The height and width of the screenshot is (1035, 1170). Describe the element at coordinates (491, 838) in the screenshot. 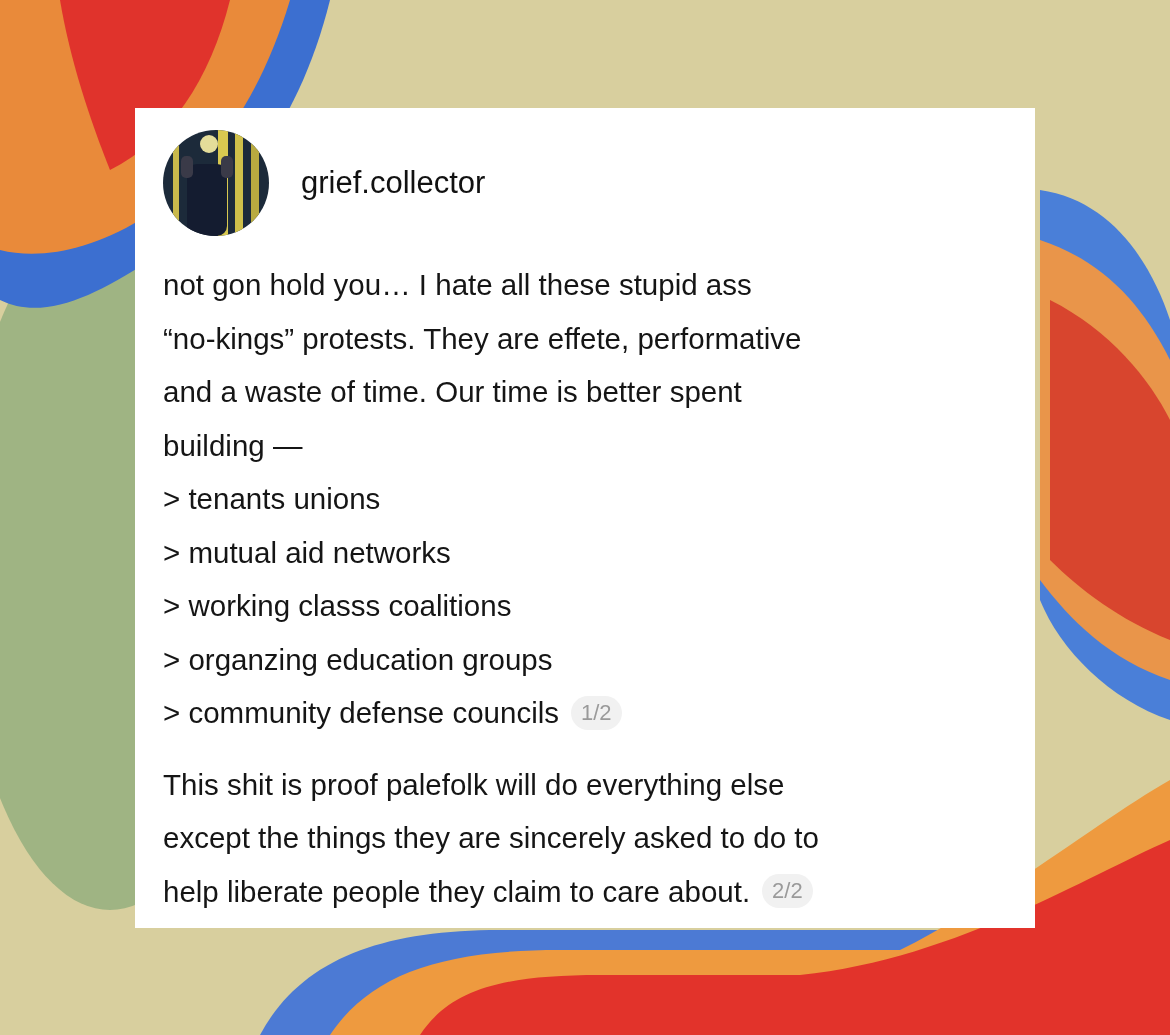

I see `post-text: except the things they are sincerely asked to do to` at that location.